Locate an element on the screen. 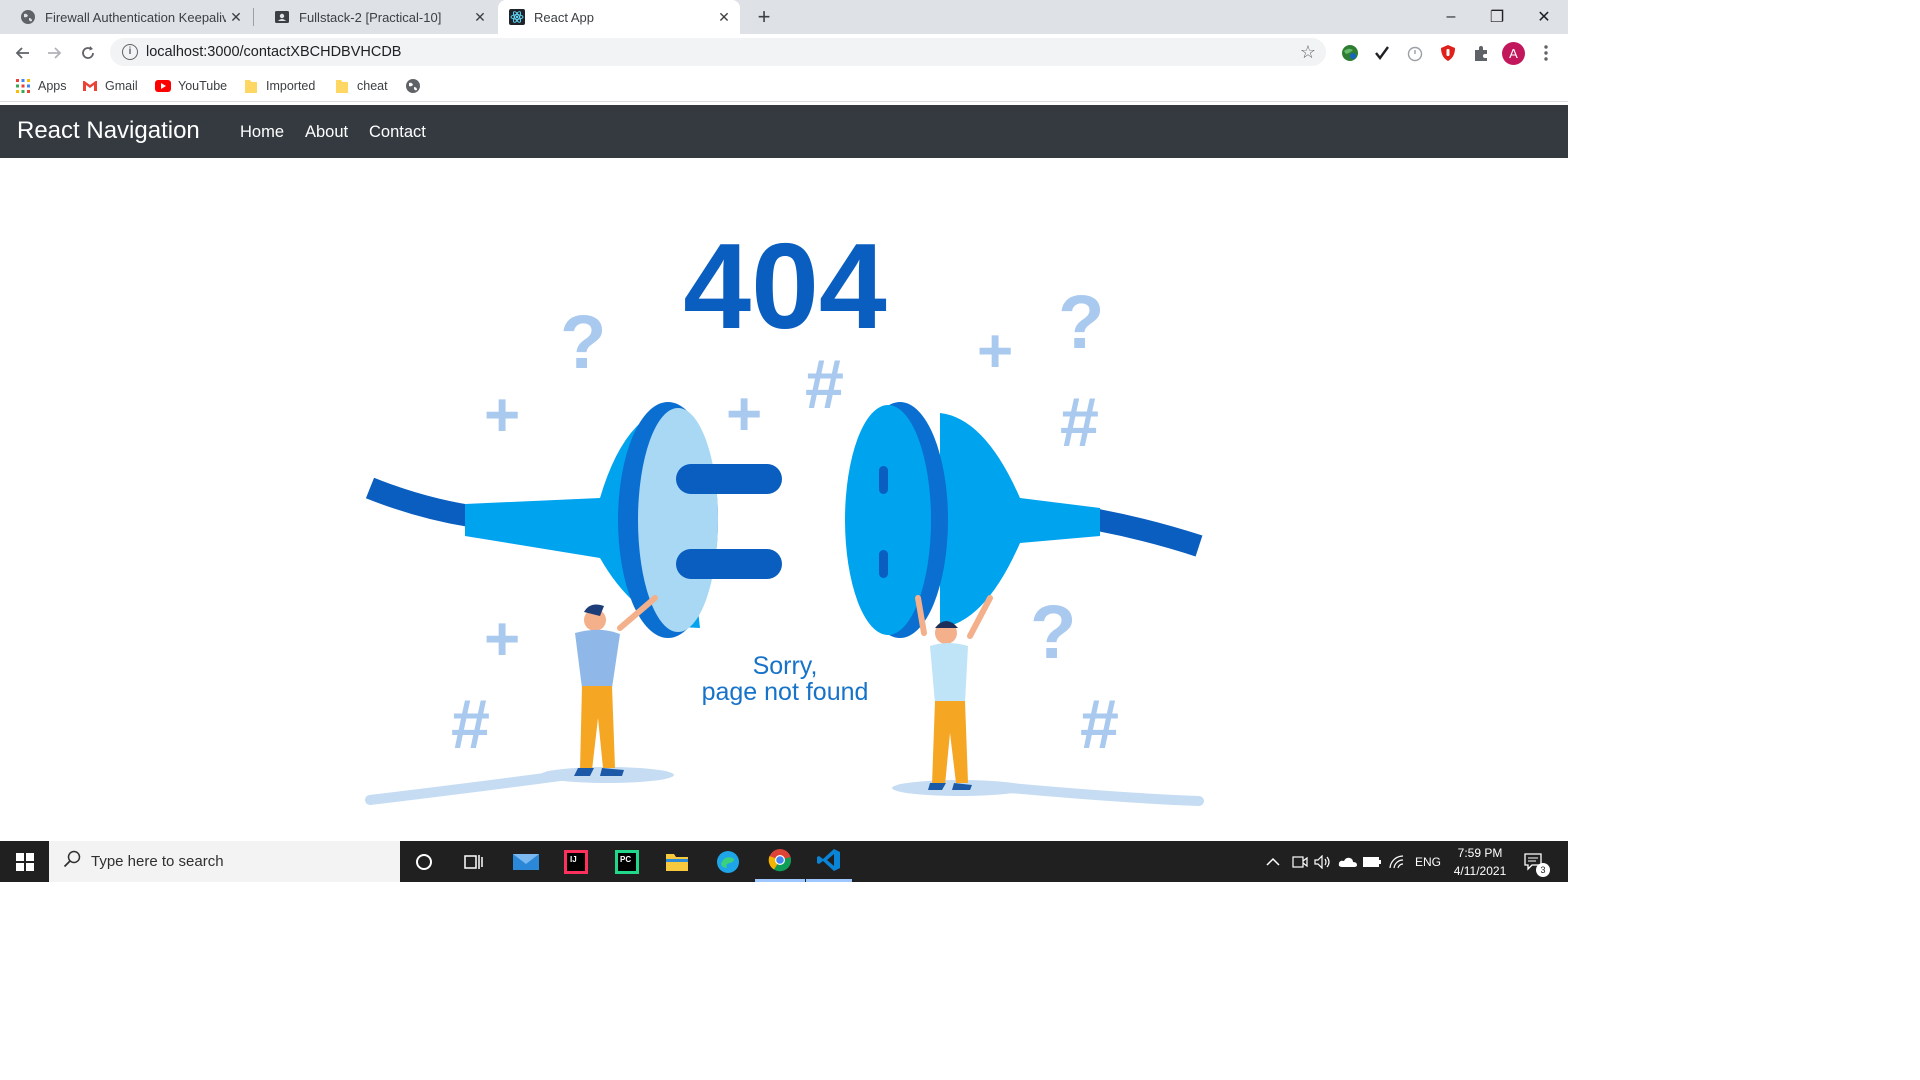  cortana-button is located at coordinates (424, 862).